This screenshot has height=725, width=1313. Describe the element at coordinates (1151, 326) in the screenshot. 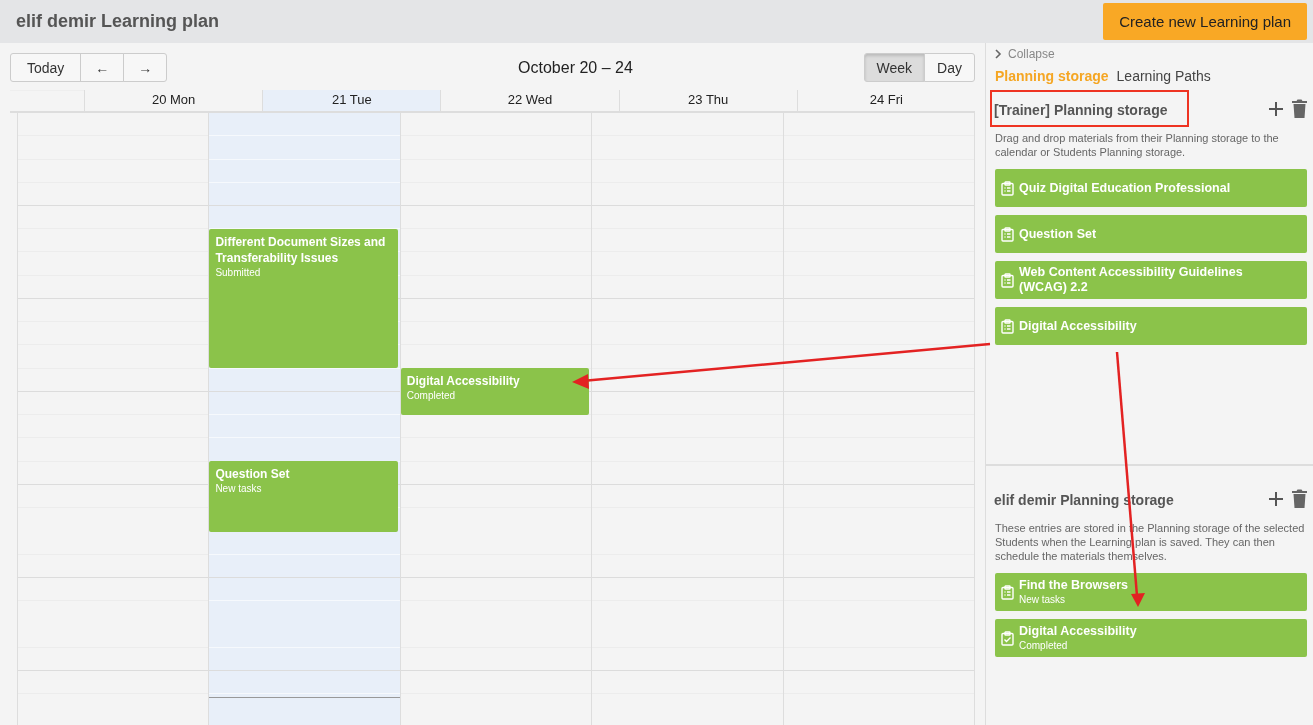

I see `material-card: Digital Accessibility` at that location.